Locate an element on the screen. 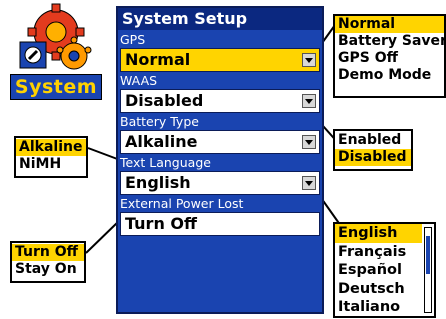  battery-option: NiMH is located at coordinates (51, 164).